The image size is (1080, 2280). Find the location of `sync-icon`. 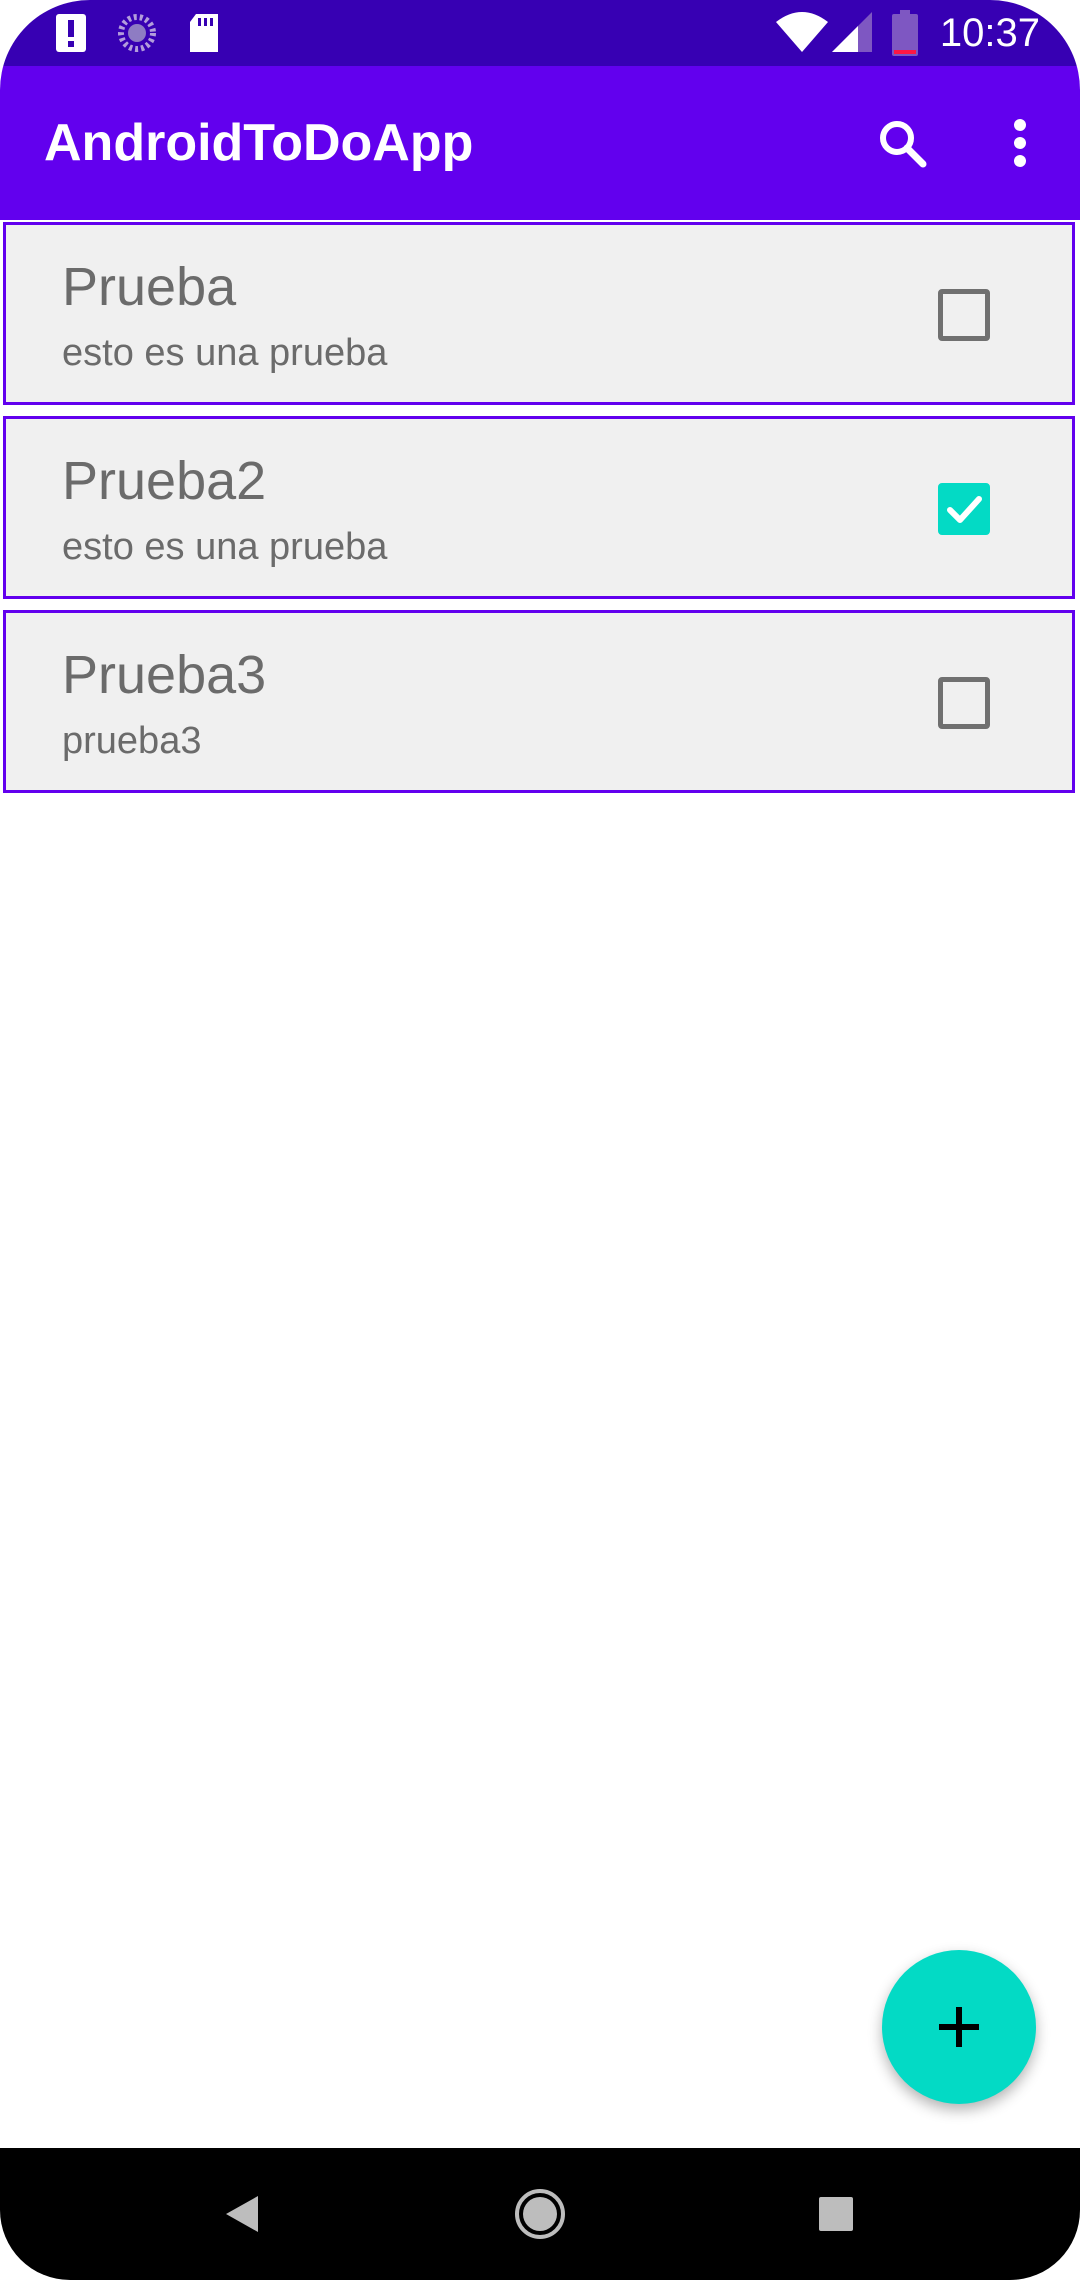

sync-icon is located at coordinates (137, 35).